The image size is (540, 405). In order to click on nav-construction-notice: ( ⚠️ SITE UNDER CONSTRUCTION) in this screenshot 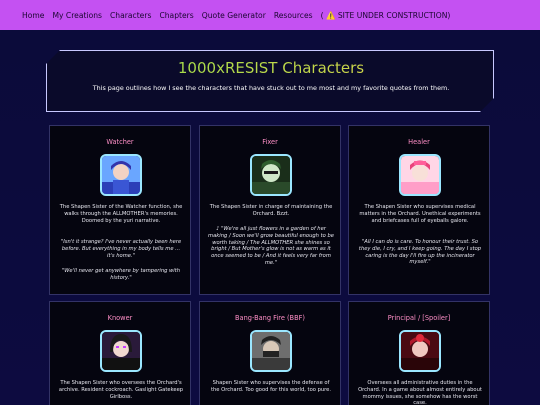, I will do `click(385, 15)`.